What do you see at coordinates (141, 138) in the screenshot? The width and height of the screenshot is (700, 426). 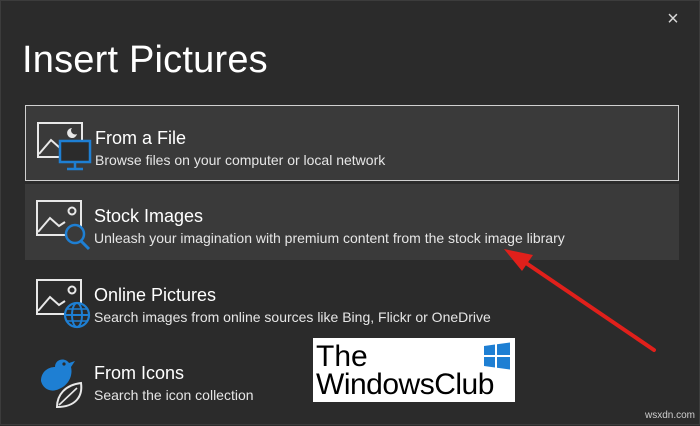 I see `option-title: From a File` at bounding box center [141, 138].